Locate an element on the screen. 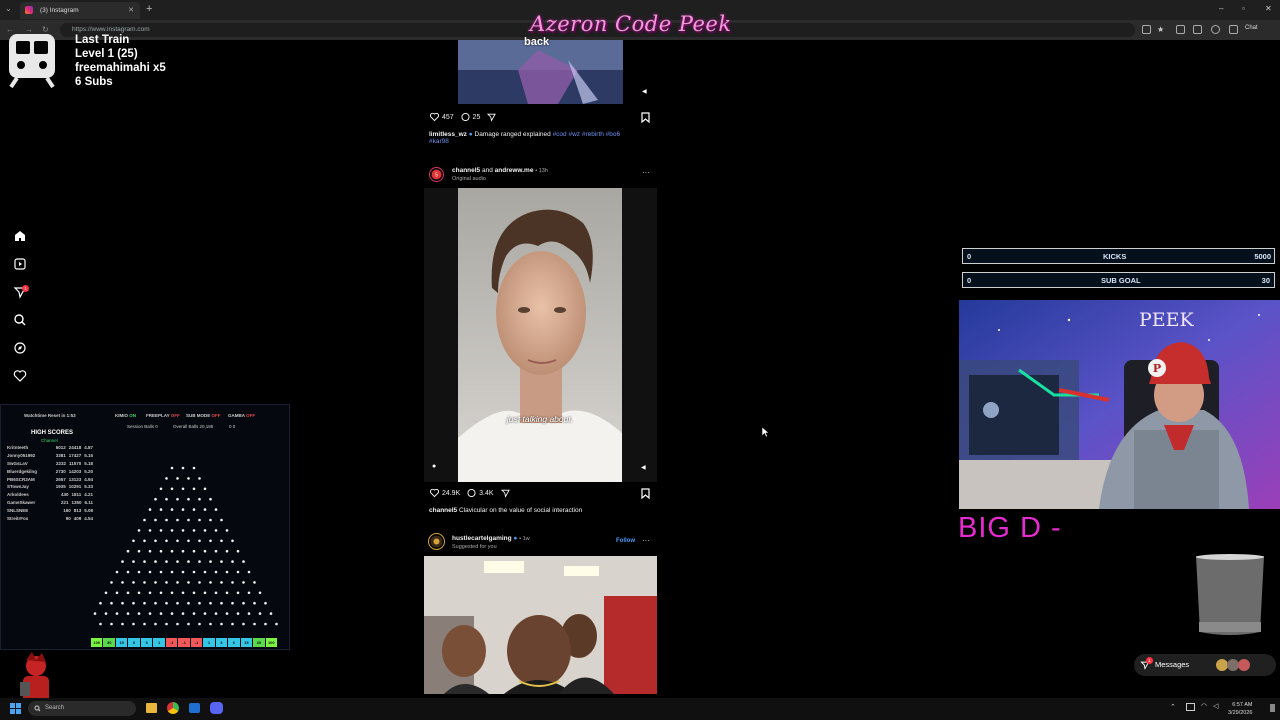 The width and height of the screenshot is (1280, 720). sub-goal-target: 30 is located at coordinates (1265, 280).